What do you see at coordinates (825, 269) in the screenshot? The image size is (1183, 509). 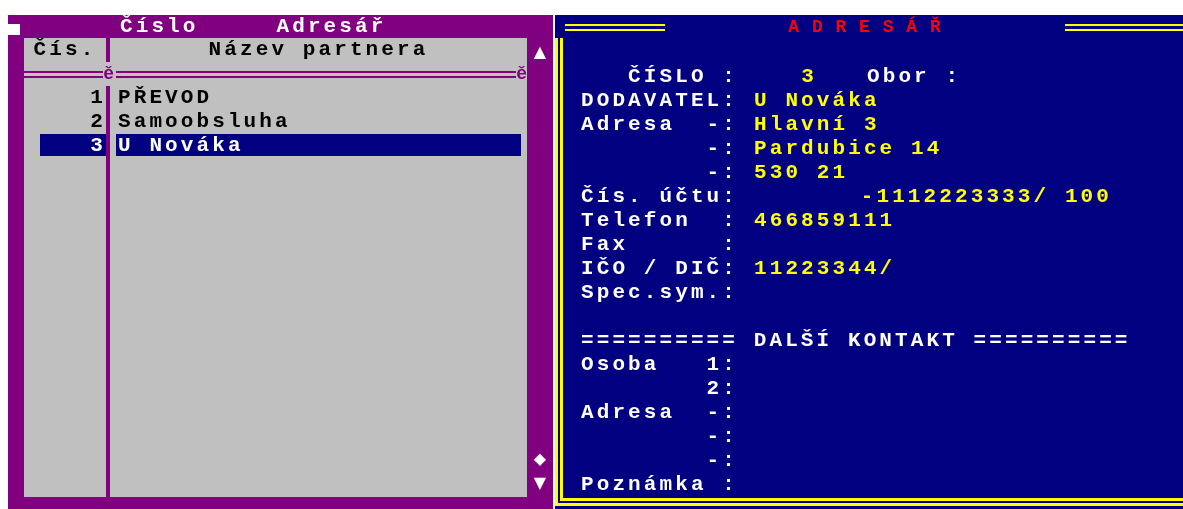 I see `field-value: 11223344/` at bounding box center [825, 269].